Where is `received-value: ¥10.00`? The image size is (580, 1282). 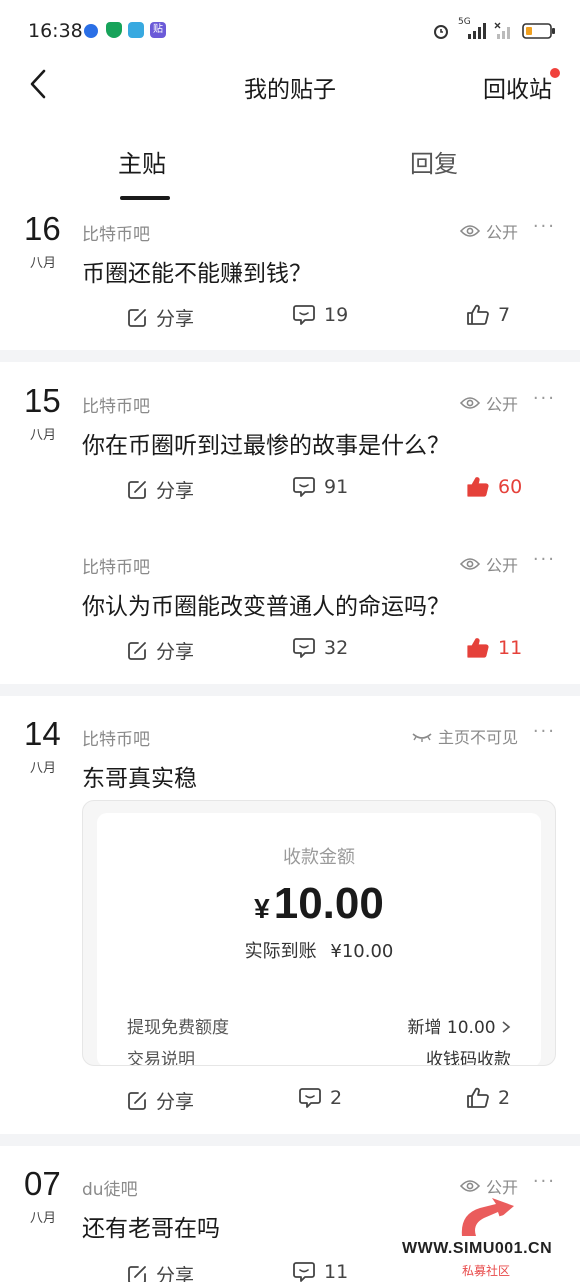
received-value: ¥10.00 is located at coordinates (362, 951).